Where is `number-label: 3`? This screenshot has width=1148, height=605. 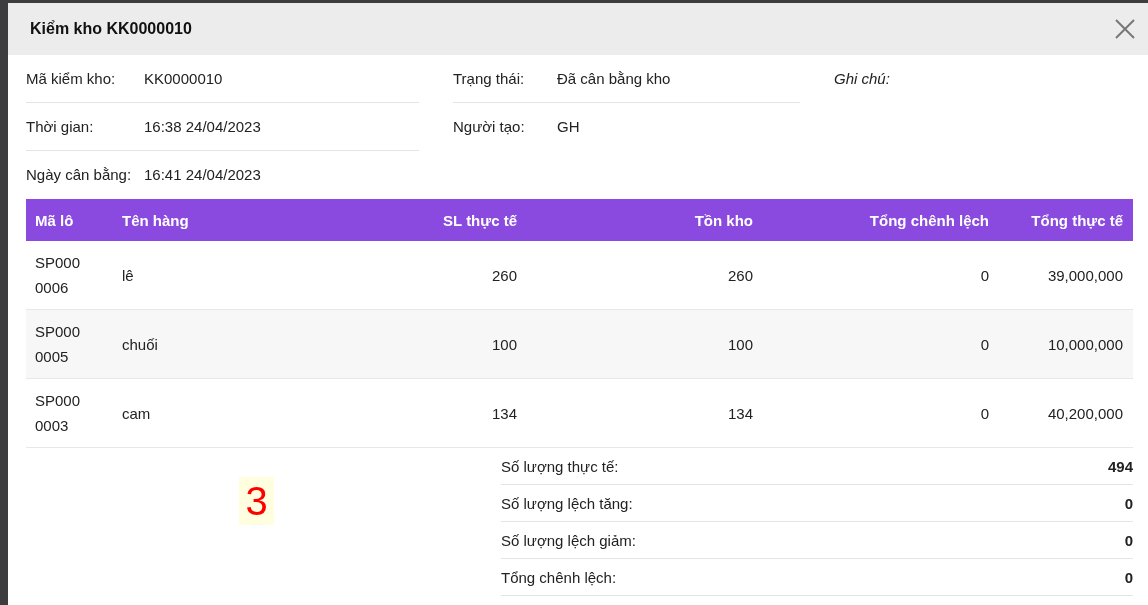 number-label: 3 is located at coordinates (256, 501).